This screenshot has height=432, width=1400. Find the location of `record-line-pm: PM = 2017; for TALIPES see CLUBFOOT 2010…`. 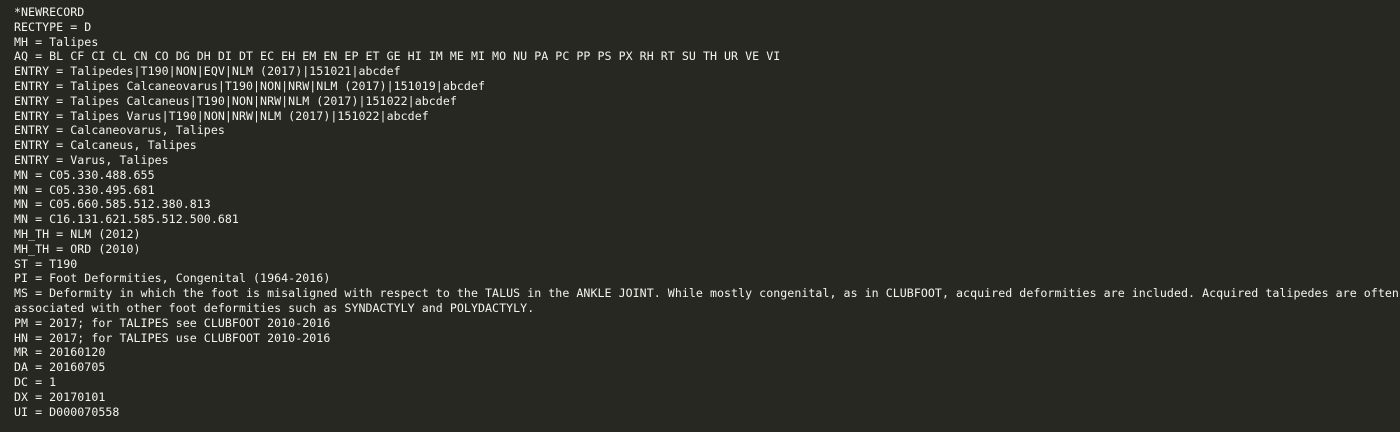

record-line-pm: PM = 2017; for TALIPES see CLUBFOOT 2010… is located at coordinates (172, 322).